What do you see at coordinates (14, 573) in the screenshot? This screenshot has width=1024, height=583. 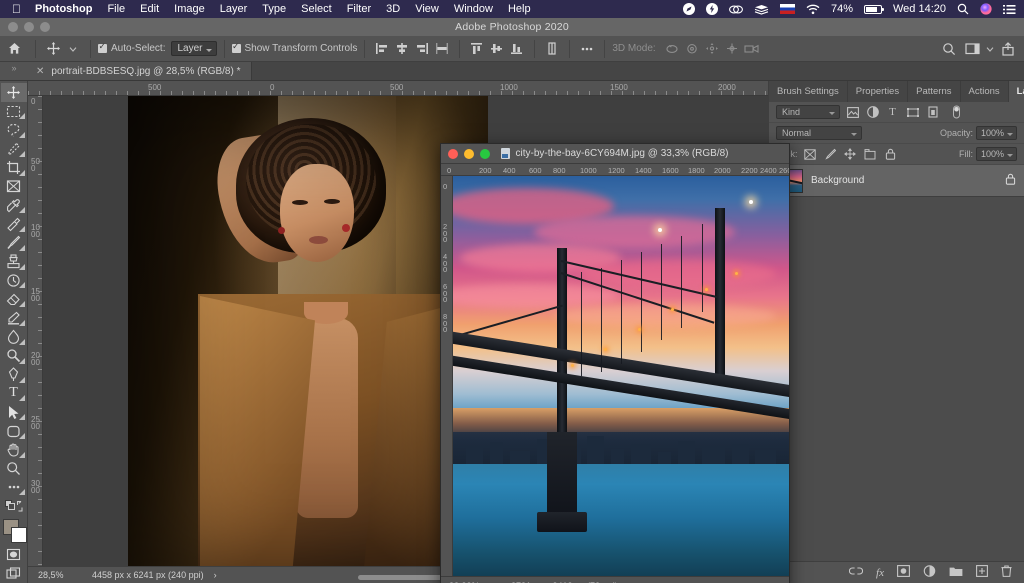 I see `screen-mode-icon` at bounding box center [14, 573].